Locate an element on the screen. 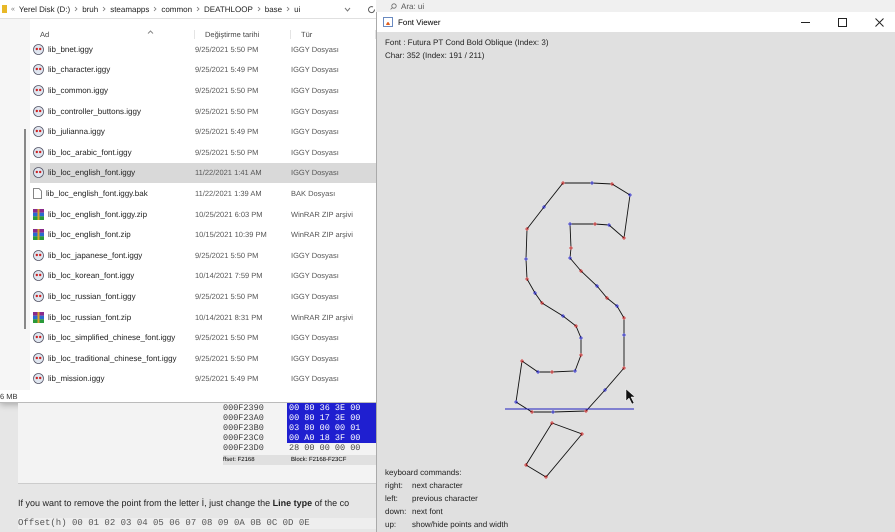 This screenshot has height=532, width=895. command-description: next character is located at coordinates (437, 486).